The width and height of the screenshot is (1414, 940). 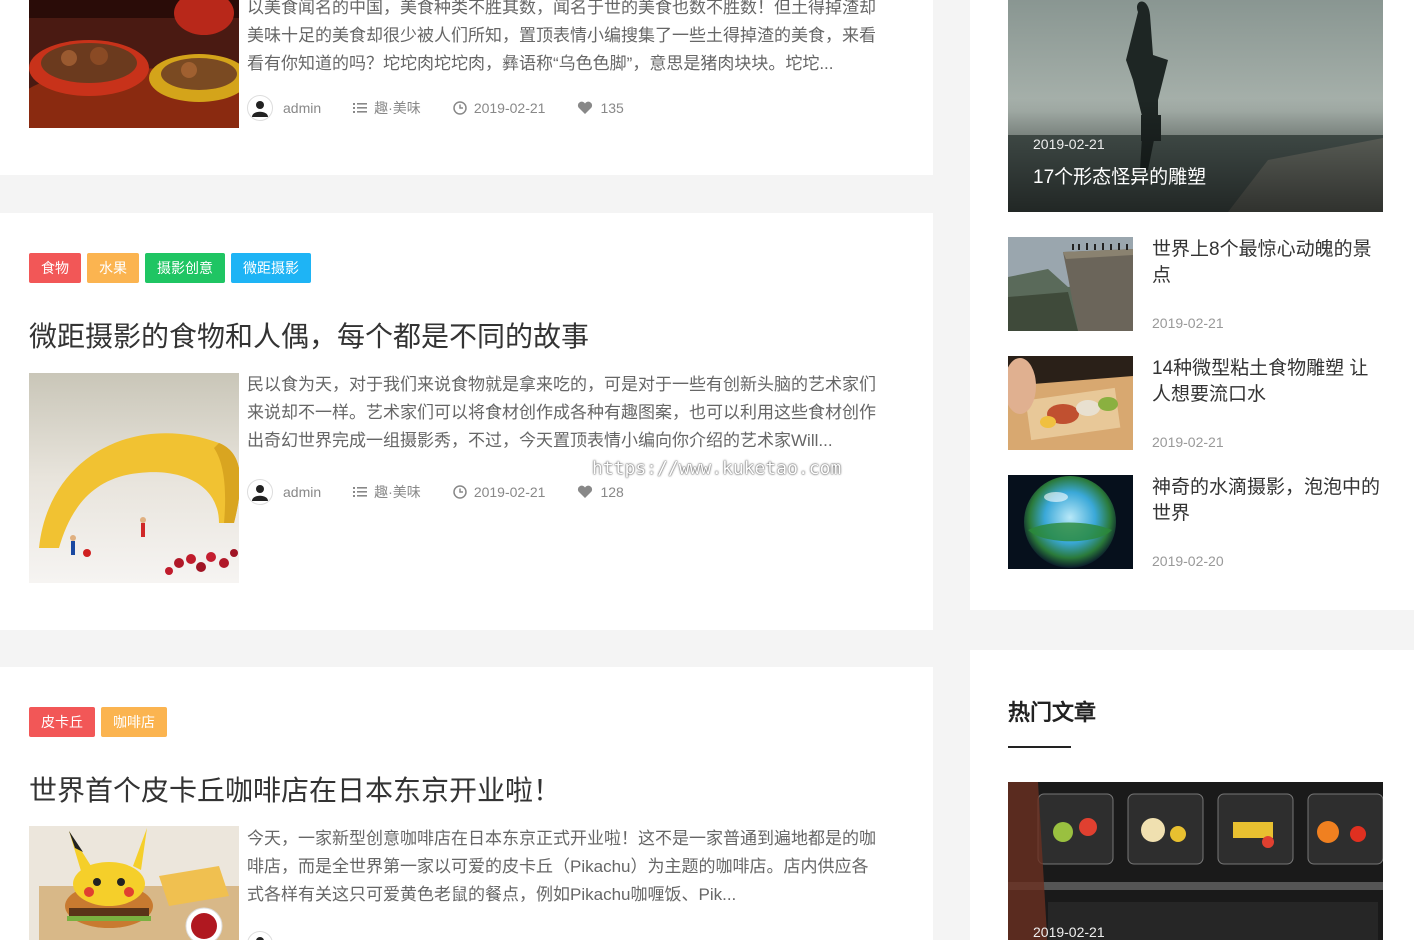 I want to click on excerpt-line: 啡店，而是全世界第一家以可爱的皮卡丘（Pikachu）为主题的咖啡店。店内供应各, so click(x=558, y=866).